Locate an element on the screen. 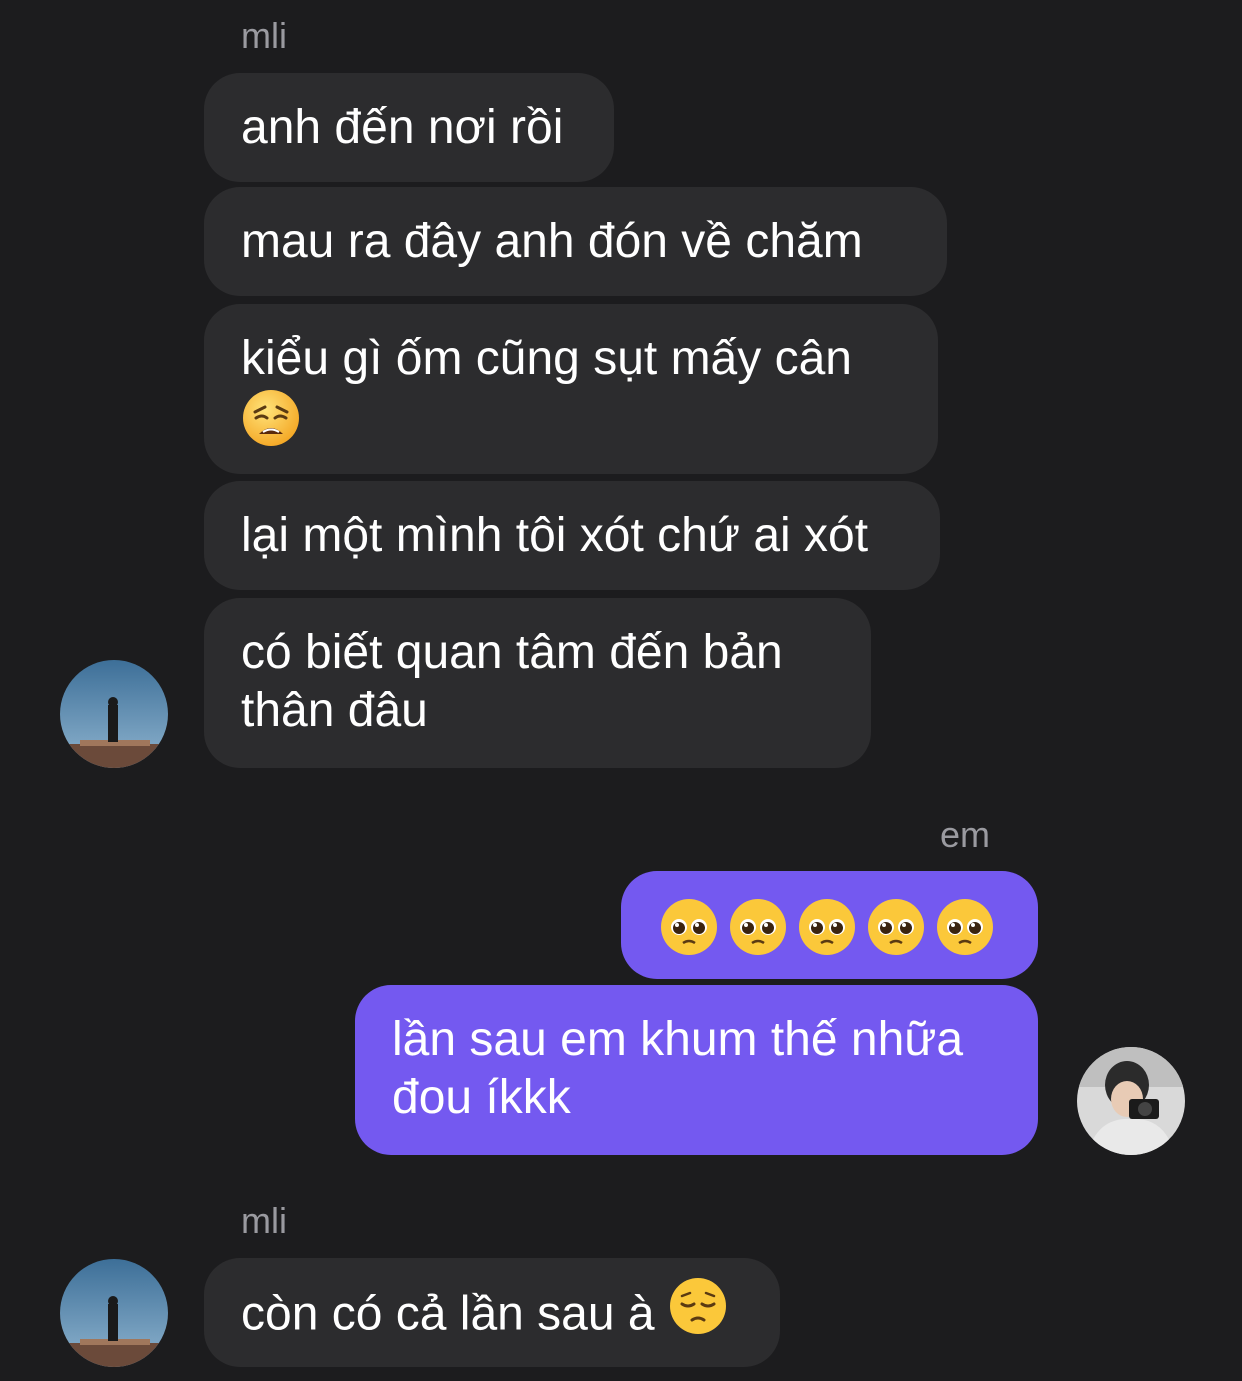  message-text: có biết quan tâm đến bản thân đâu is located at coordinates (512, 681).